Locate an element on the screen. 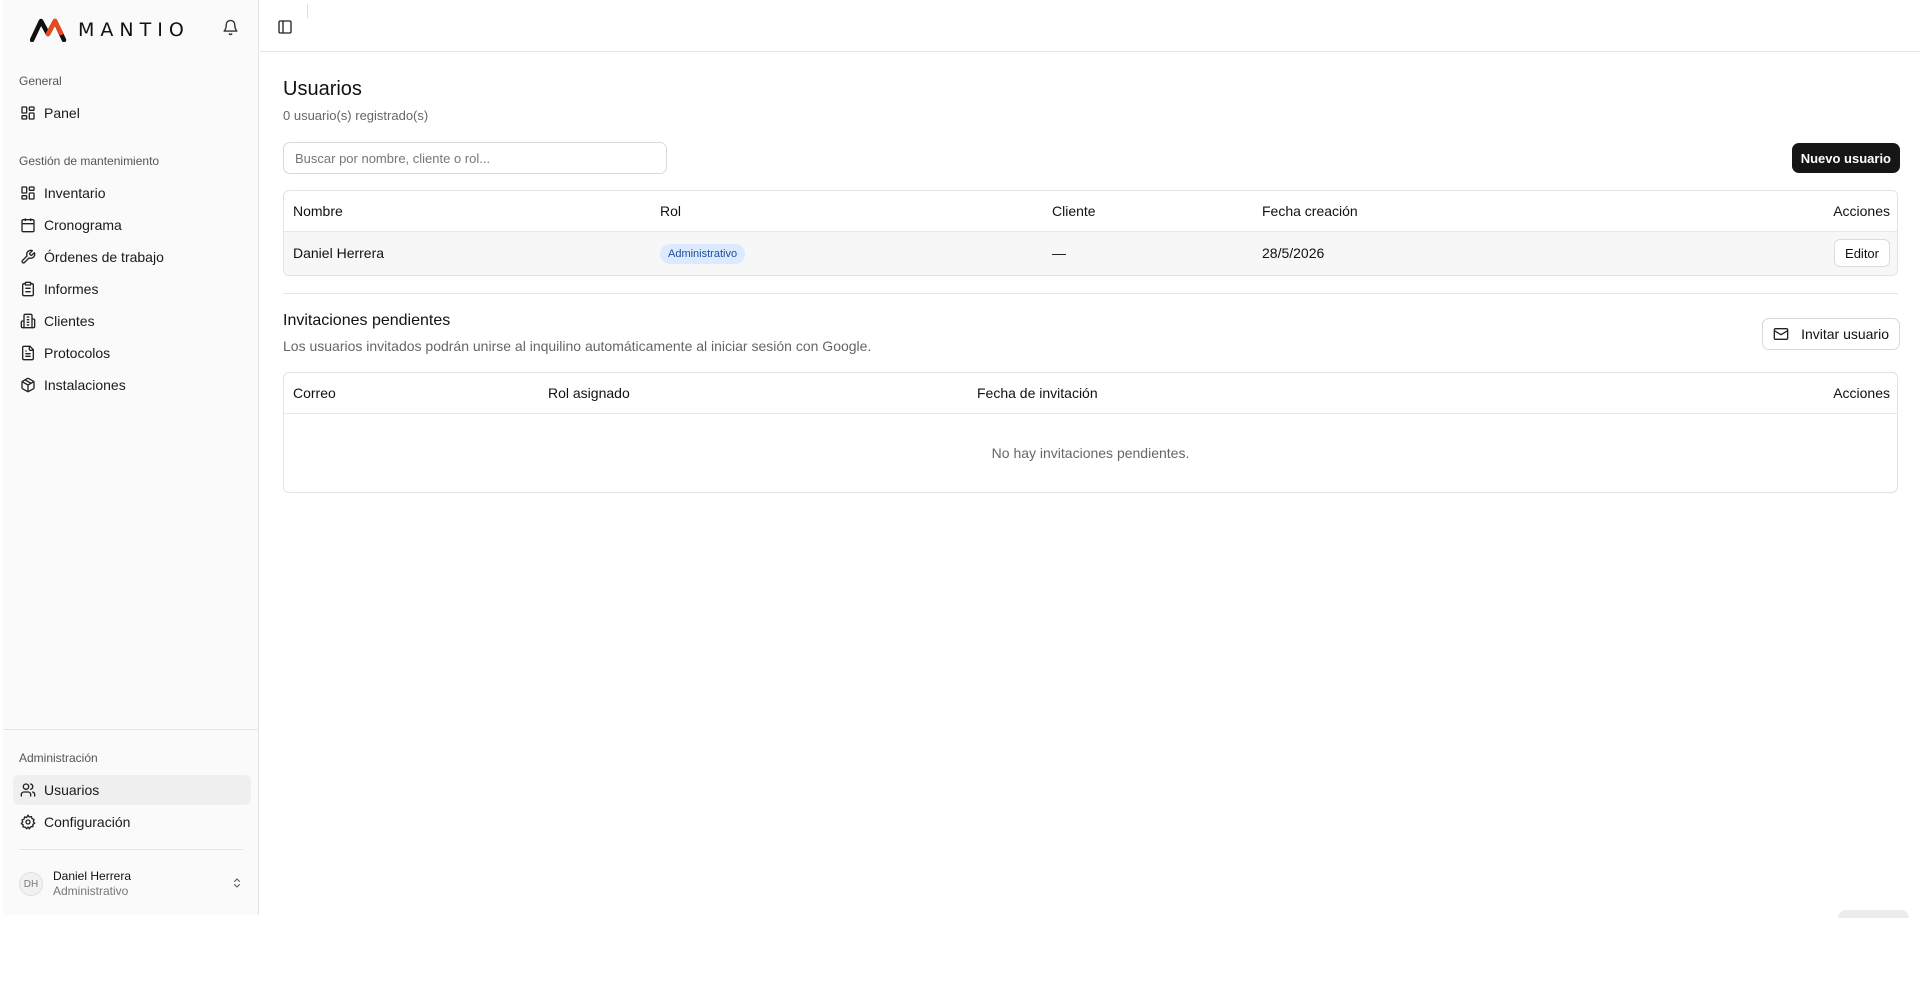  cell-cliente: — is located at coordinates (1059, 253).